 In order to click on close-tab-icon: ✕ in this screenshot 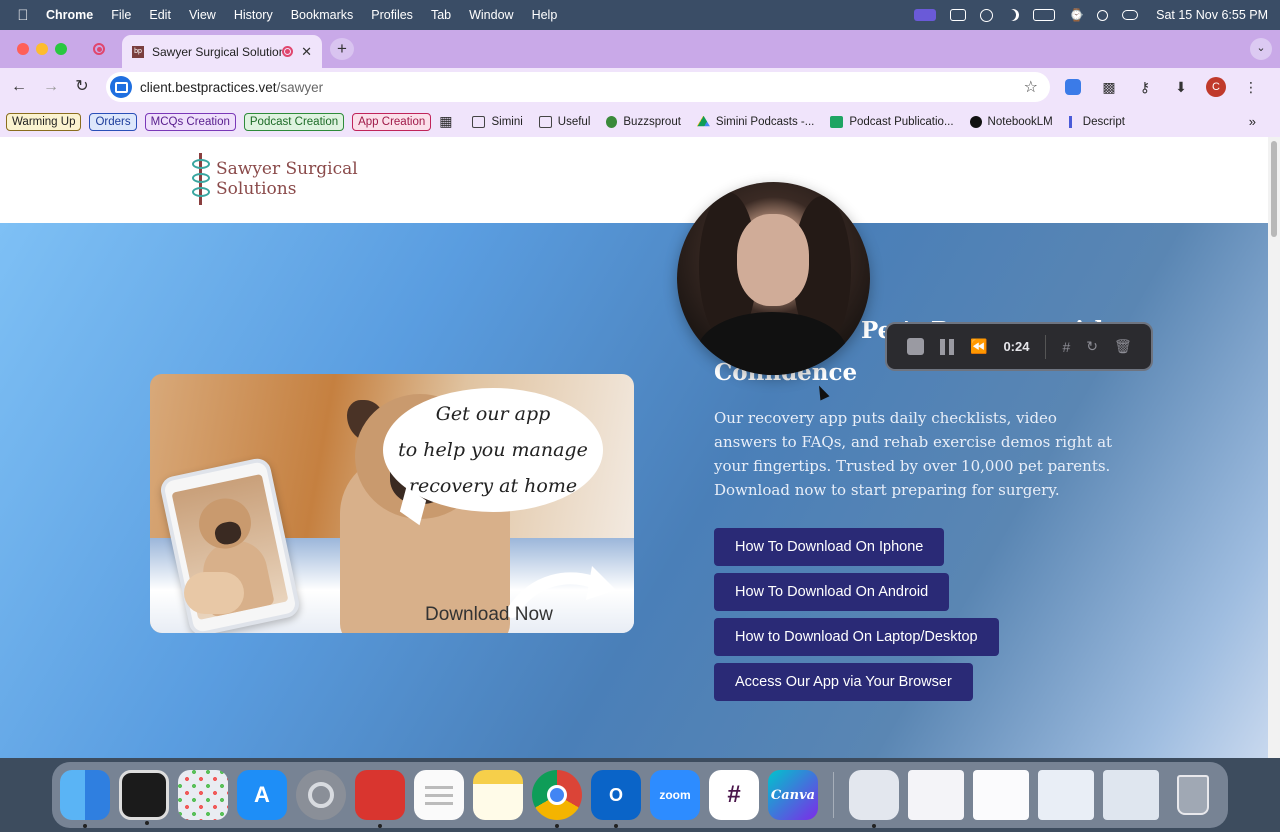, I will do `click(306, 52)`.